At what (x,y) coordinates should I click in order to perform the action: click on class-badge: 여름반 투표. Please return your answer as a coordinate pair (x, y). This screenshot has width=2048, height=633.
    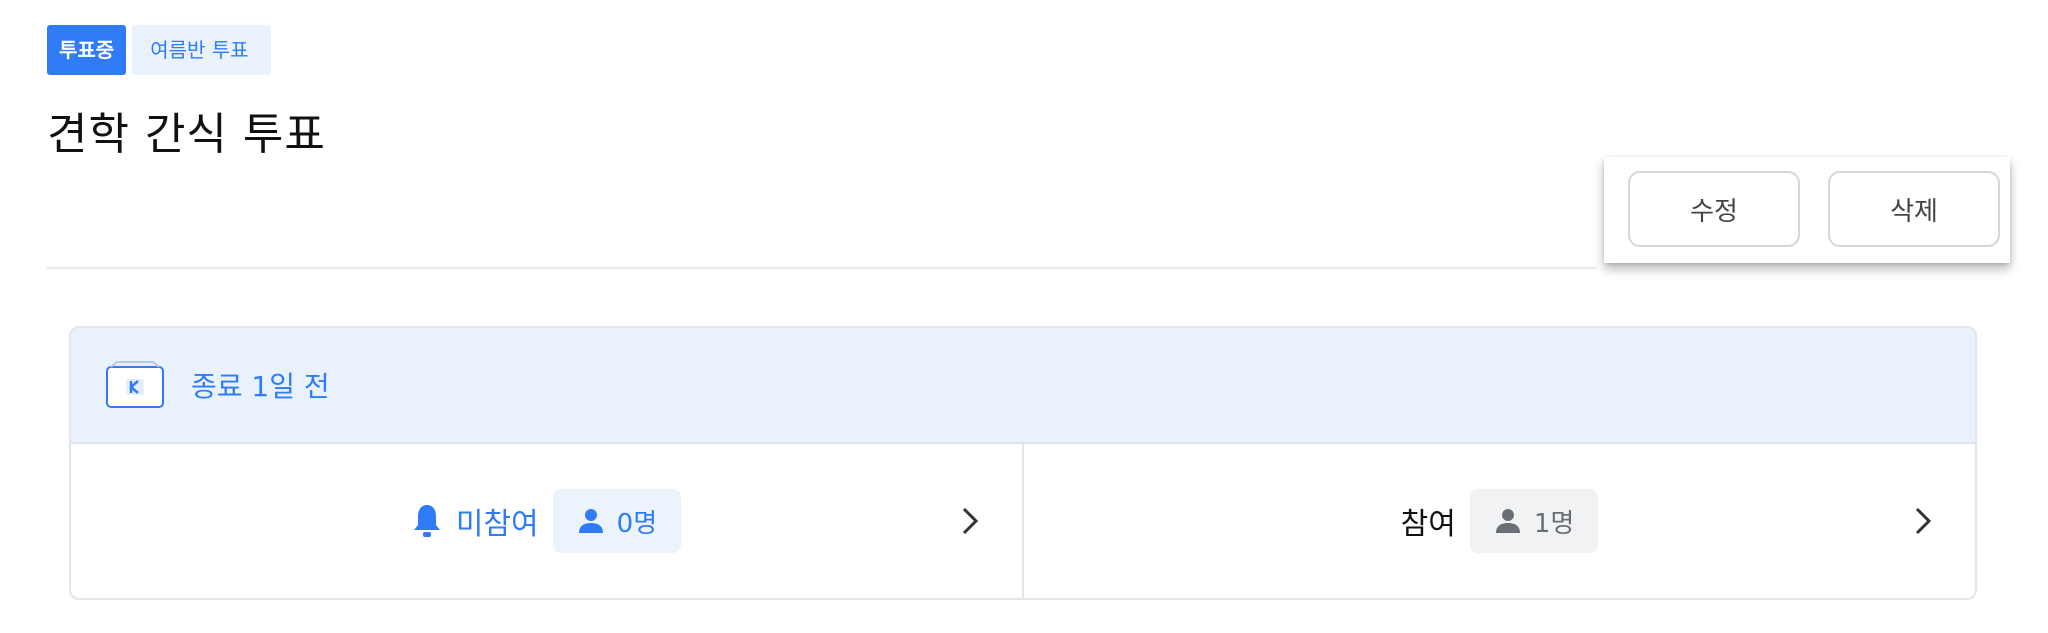
    Looking at the image, I should click on (201, 50).